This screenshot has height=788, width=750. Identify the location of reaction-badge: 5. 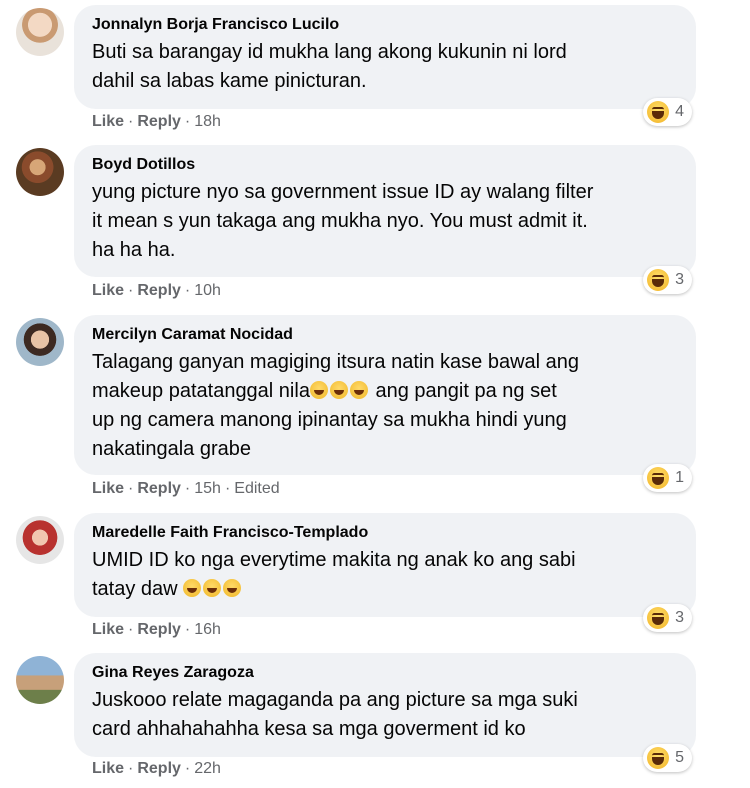
(667, 758).